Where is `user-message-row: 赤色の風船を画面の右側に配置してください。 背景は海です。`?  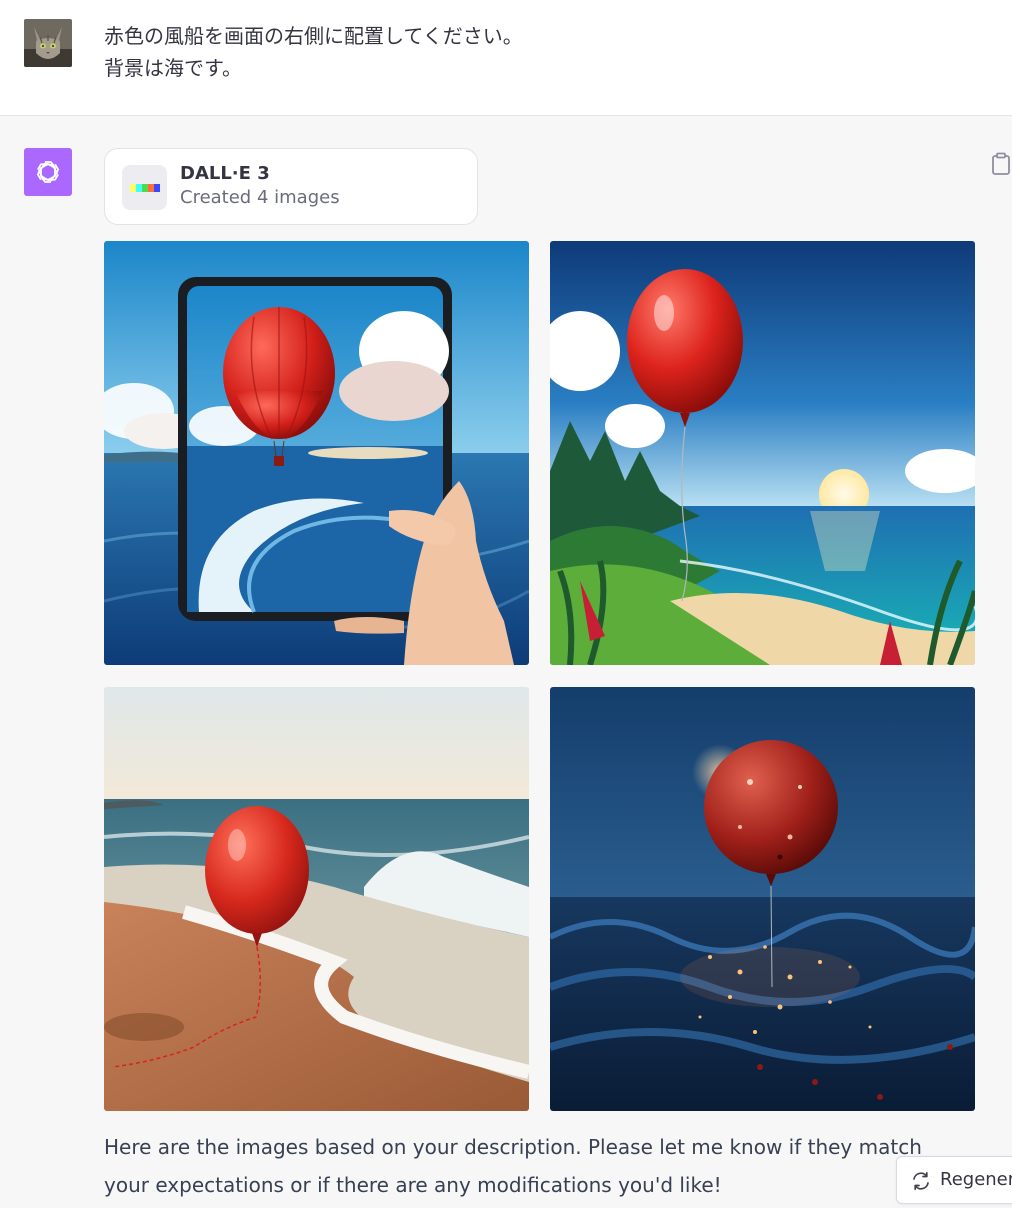 user-message-row: 赤色の風船を画面の右側に配置してください。 背景は海です。 is located at coordinates (506, 58).